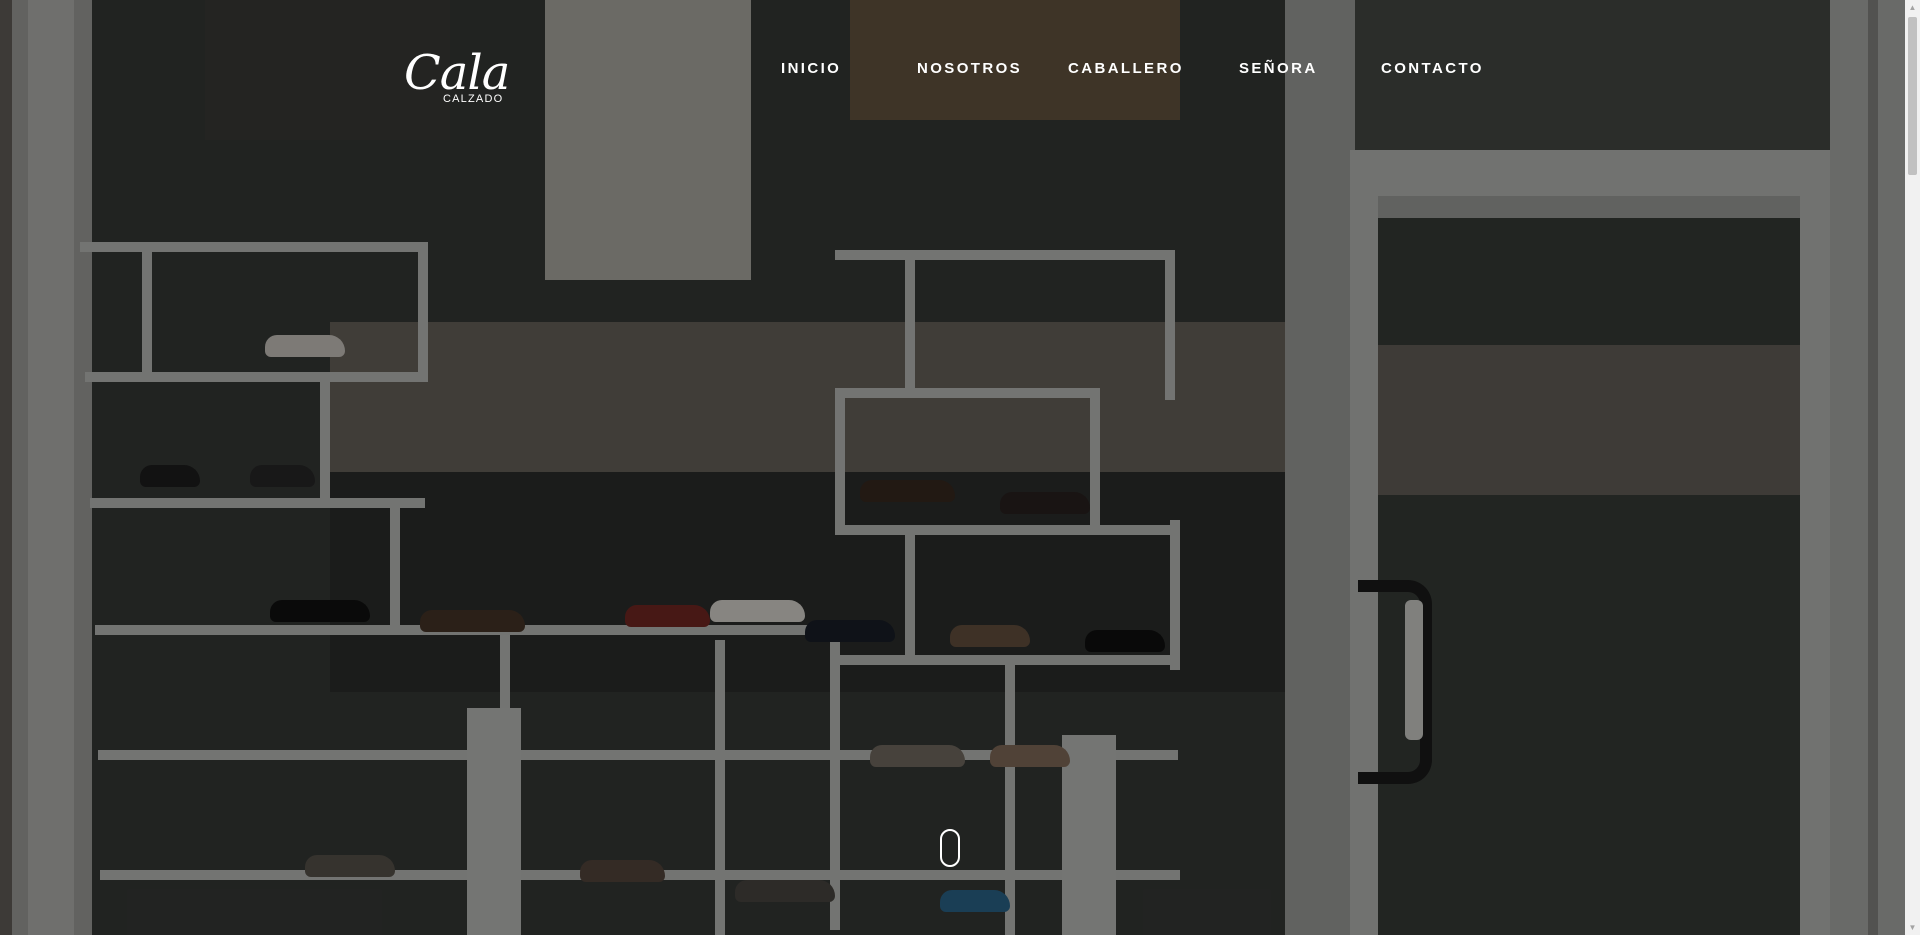 Image resolution: width=1920 pixels, height=935 pixels. Describe the element at coordinates (1912, 467) in the screenshot. I see `page-scrollbar: ▲ ▼` at that location.